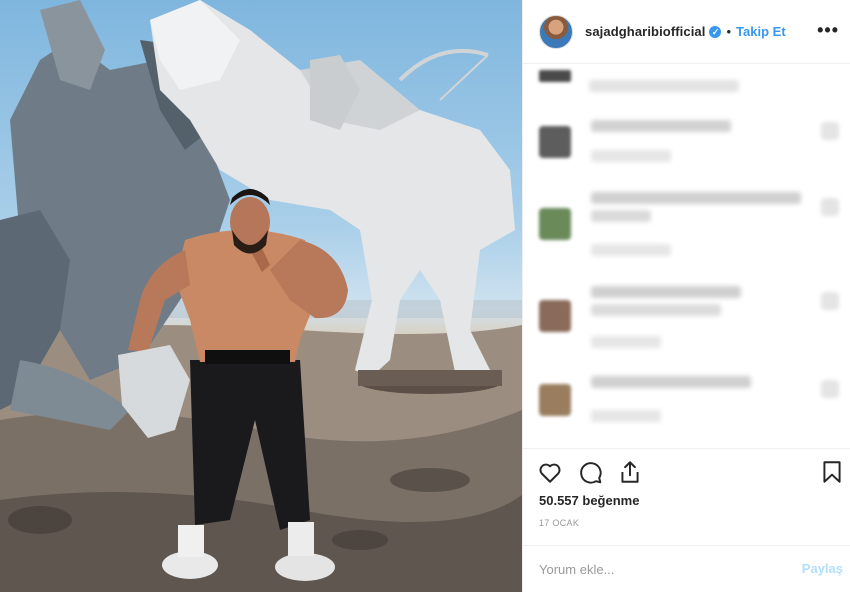 This screenshot has height=592, width=850. Describe the element at coordinates (659, 569) in the screenshot. I see `comment-input` at that location.